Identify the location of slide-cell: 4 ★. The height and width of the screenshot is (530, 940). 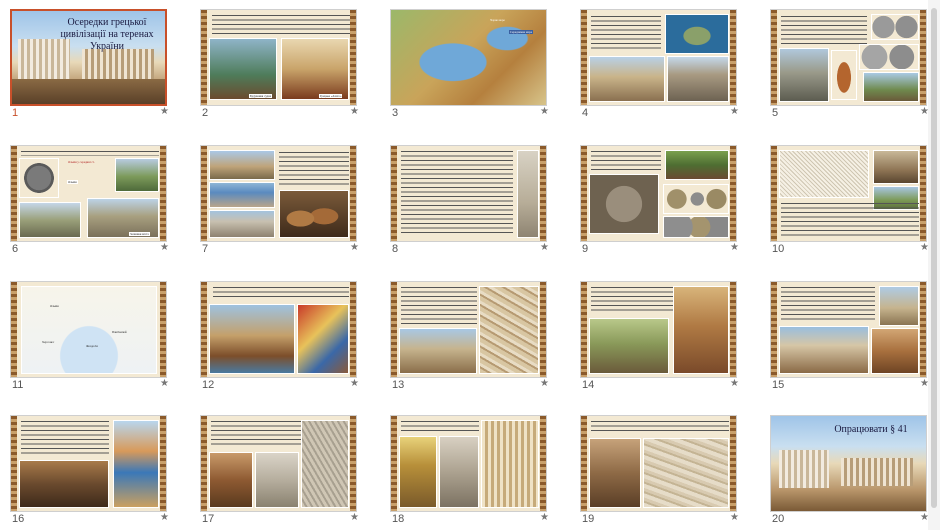
(658, 62).